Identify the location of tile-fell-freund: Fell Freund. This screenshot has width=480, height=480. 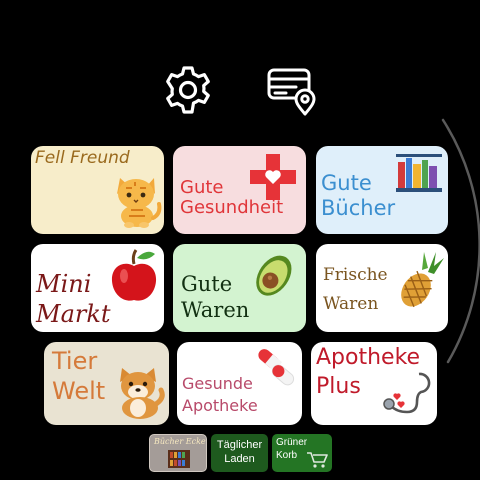
(97, 190).